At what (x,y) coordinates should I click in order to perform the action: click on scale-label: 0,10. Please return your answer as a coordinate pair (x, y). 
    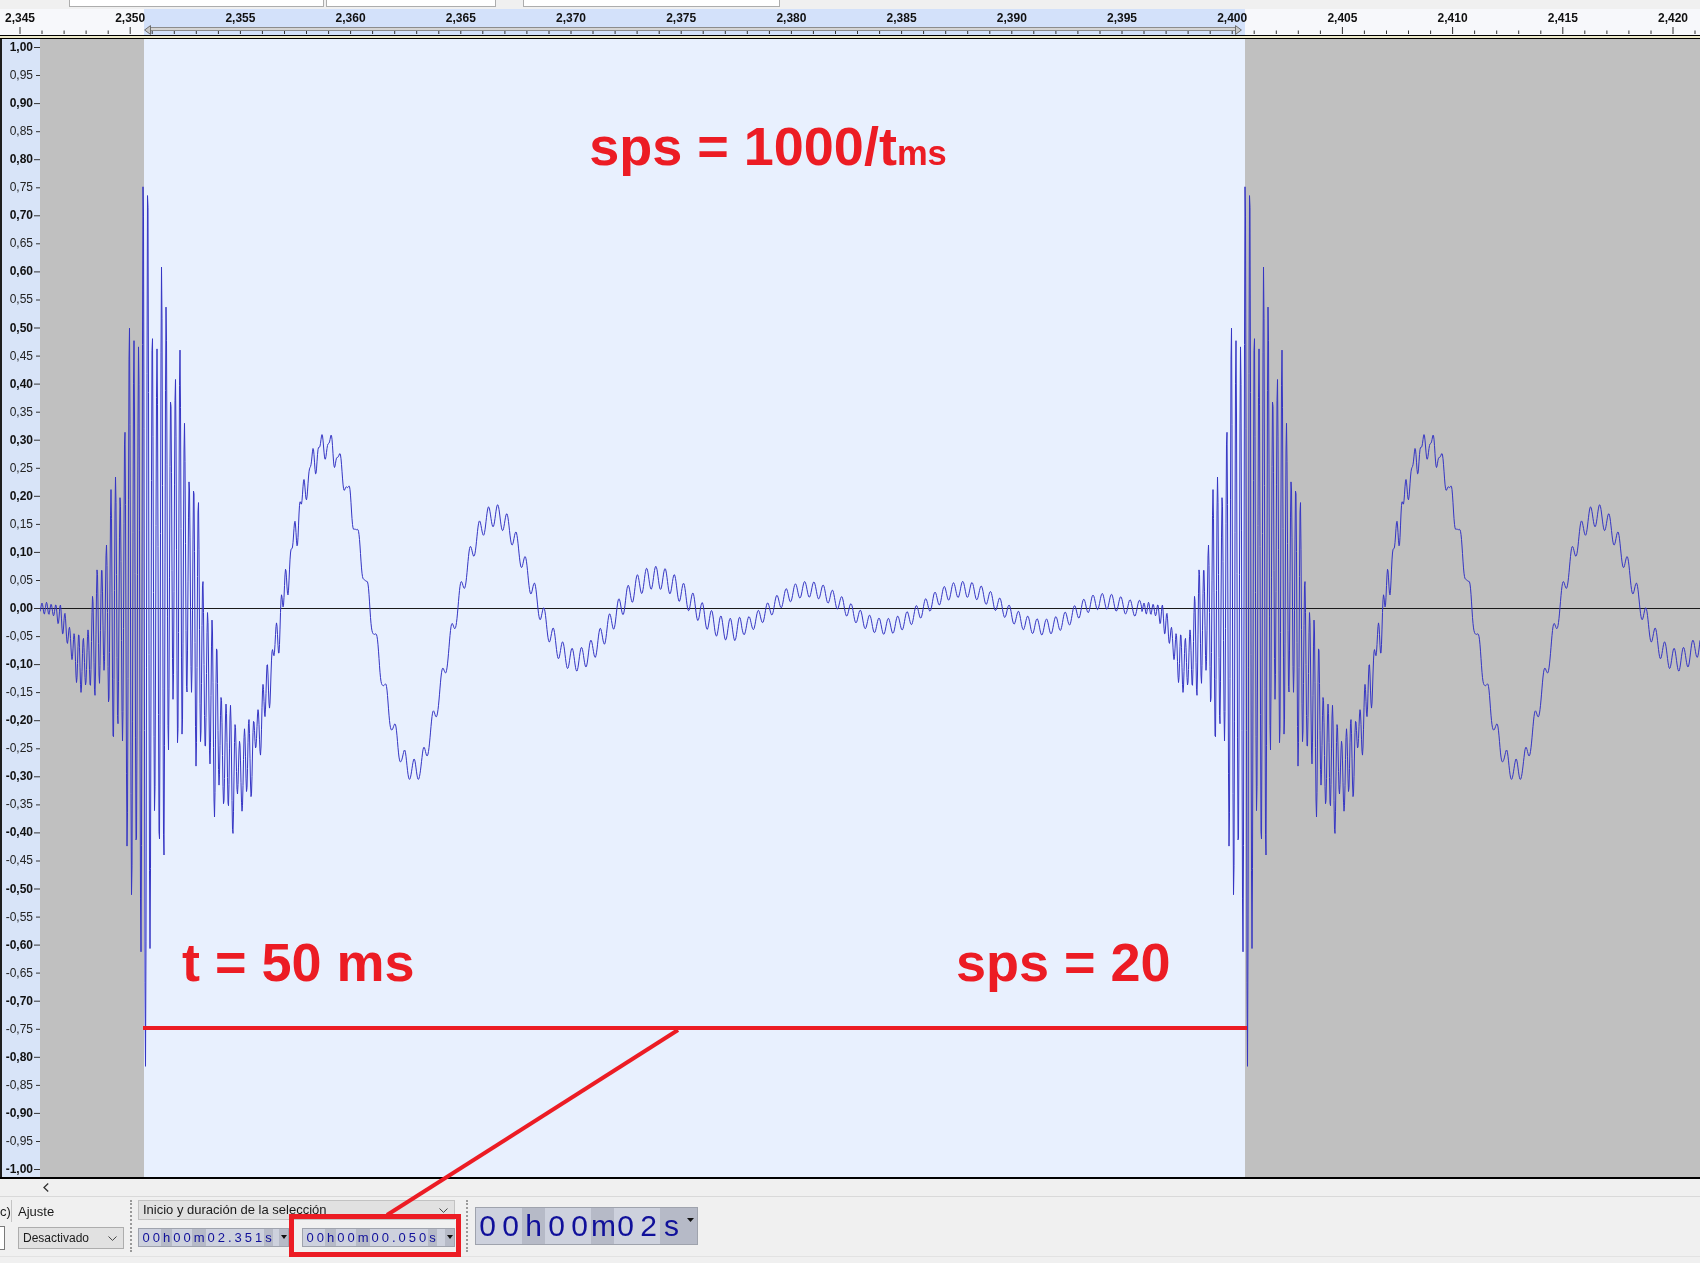
    Looking at the image, I should click on (21, 551).